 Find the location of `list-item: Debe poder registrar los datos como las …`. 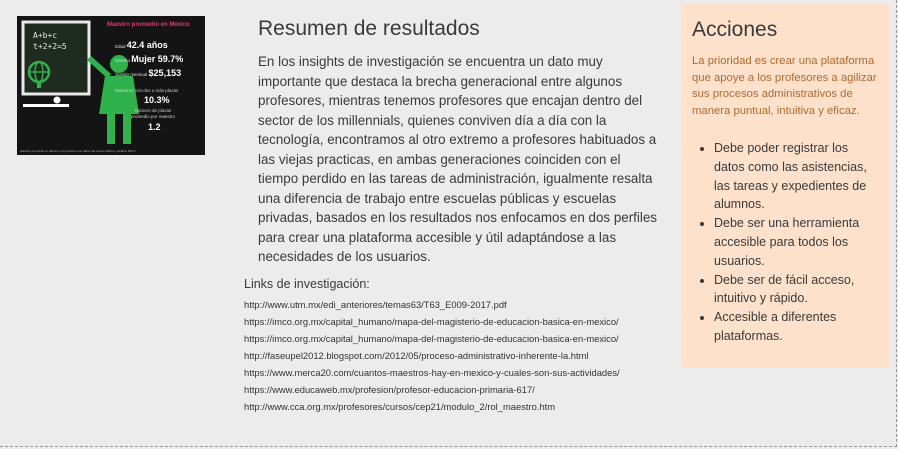

list-item: Debe poder registrar los datos como las … is located at coordinates (795, 176).